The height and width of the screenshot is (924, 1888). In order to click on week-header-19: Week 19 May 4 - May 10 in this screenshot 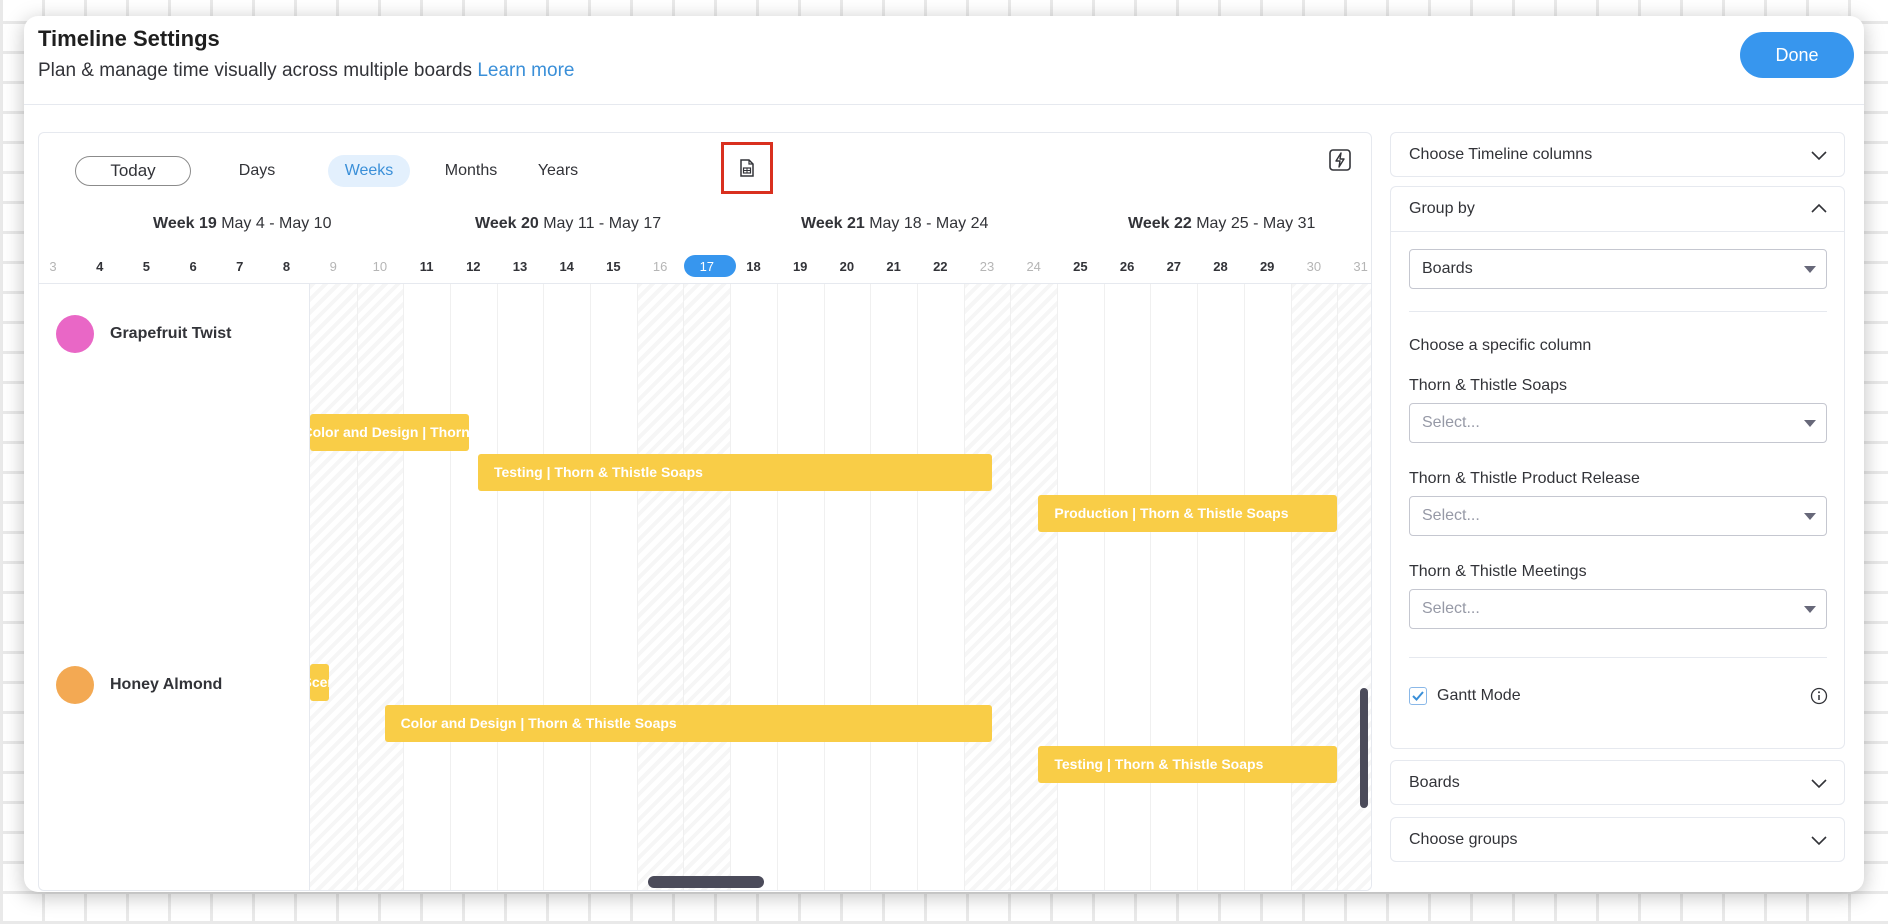, I will do `click(242, 223)`.